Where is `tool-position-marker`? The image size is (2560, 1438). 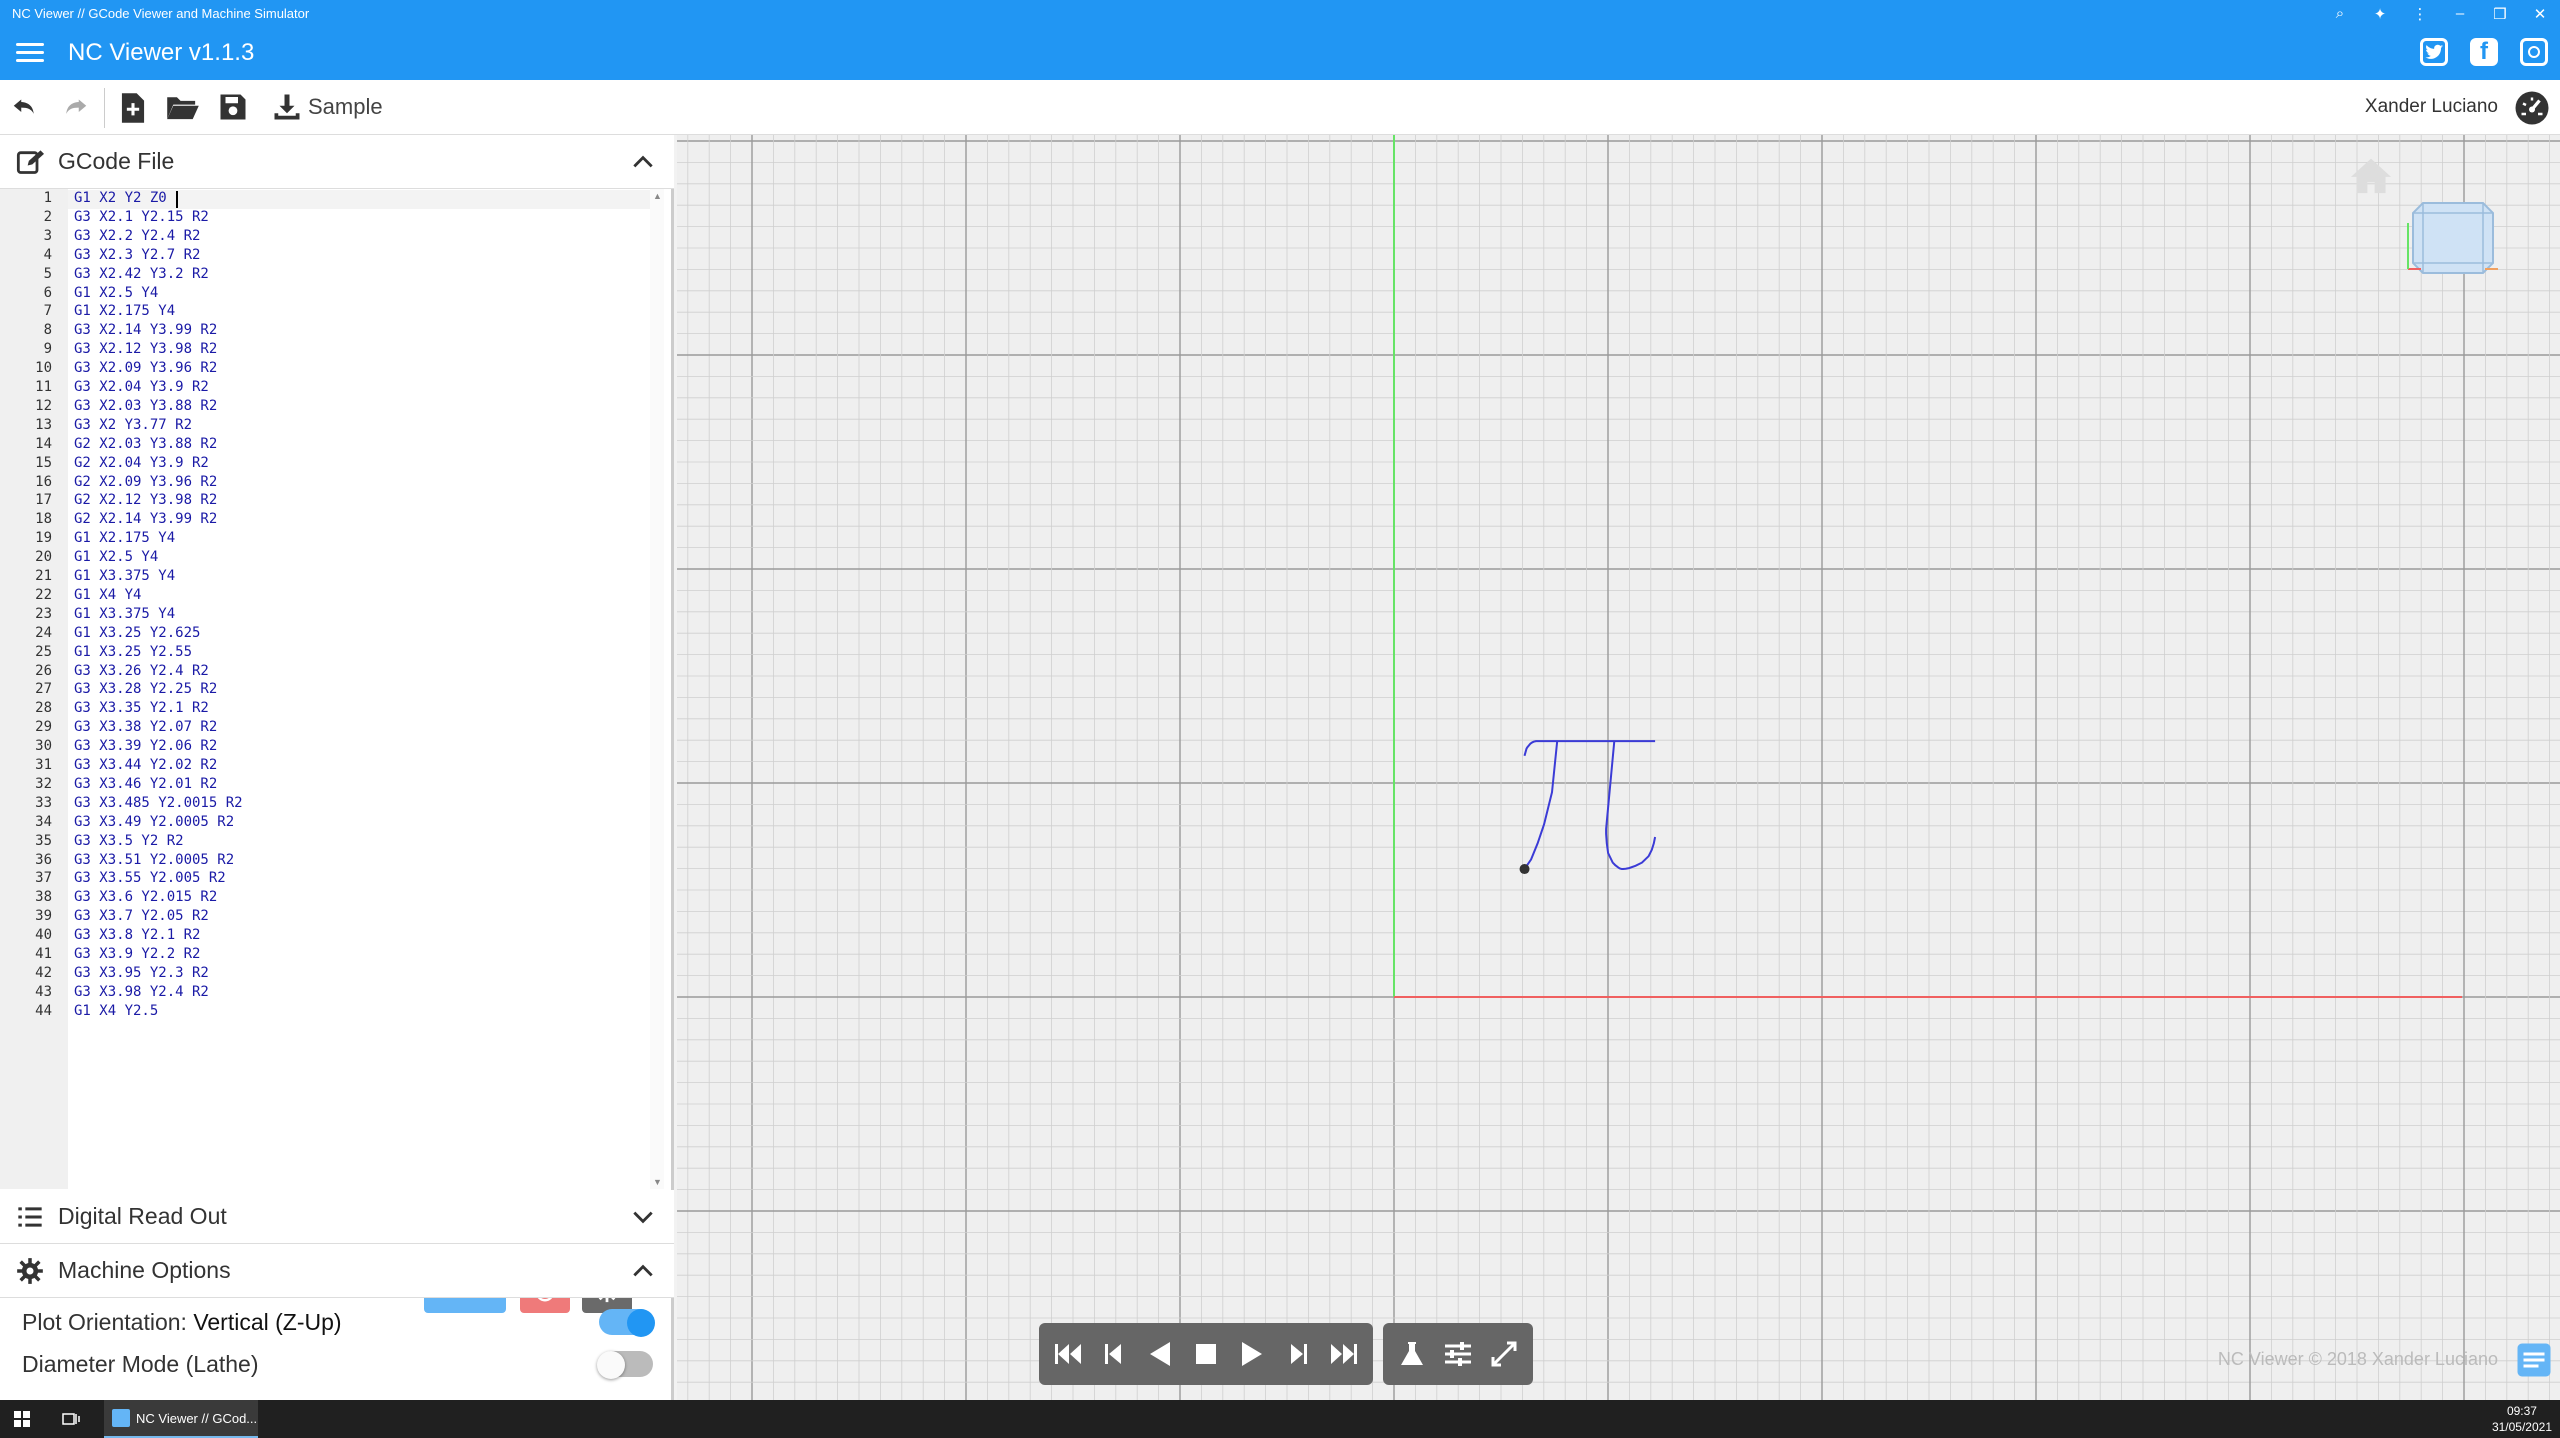 tool-position-marker is located at coordinates (1524, 869).